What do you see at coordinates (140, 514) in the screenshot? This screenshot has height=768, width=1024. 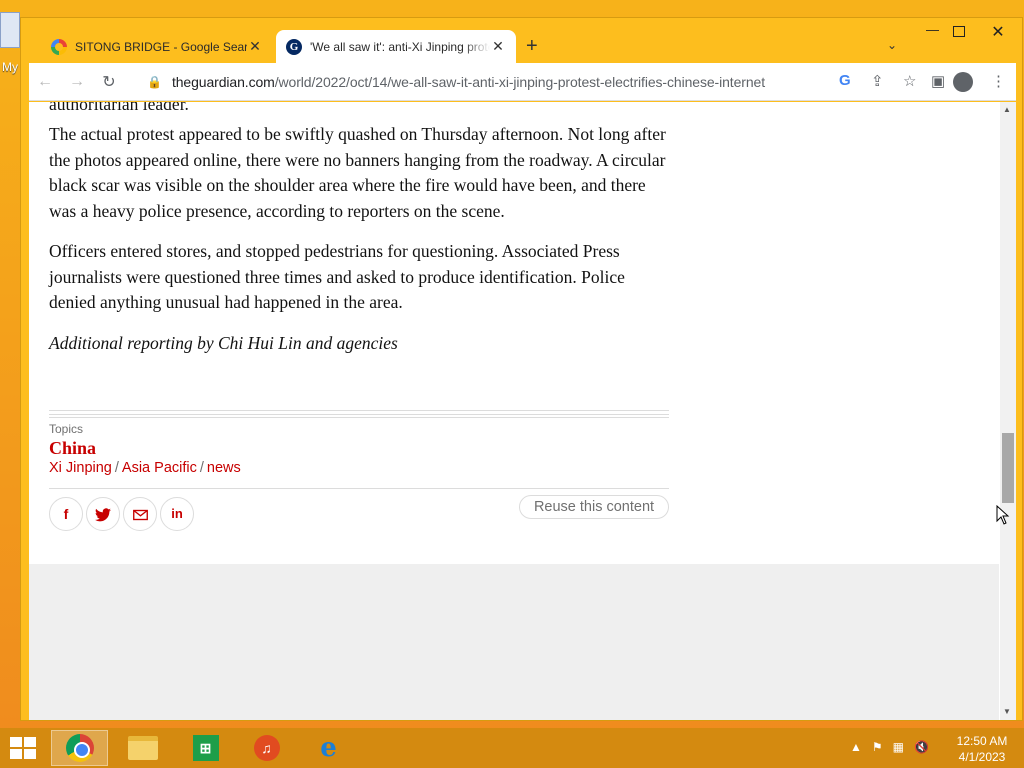 I see `email-icon` at bounding box center [140, 514].